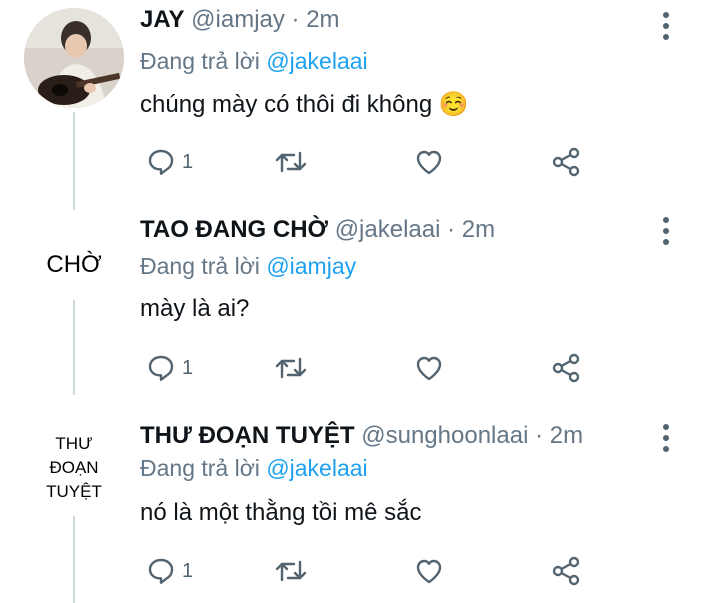 The height and width of the screenshot is (603, 720). Describe the element at coordinates (74, 491) in the screenshot. I see `avatar-line: TUYỆT` at that location.